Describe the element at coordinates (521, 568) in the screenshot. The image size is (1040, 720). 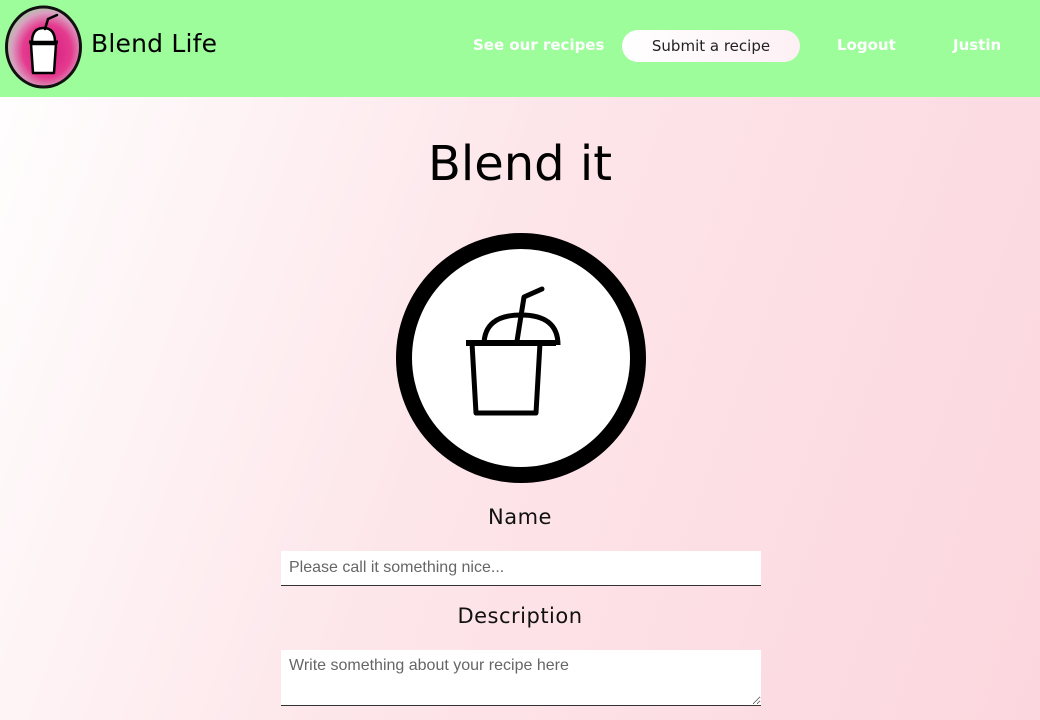
I see `recipe-name-input` at that location.